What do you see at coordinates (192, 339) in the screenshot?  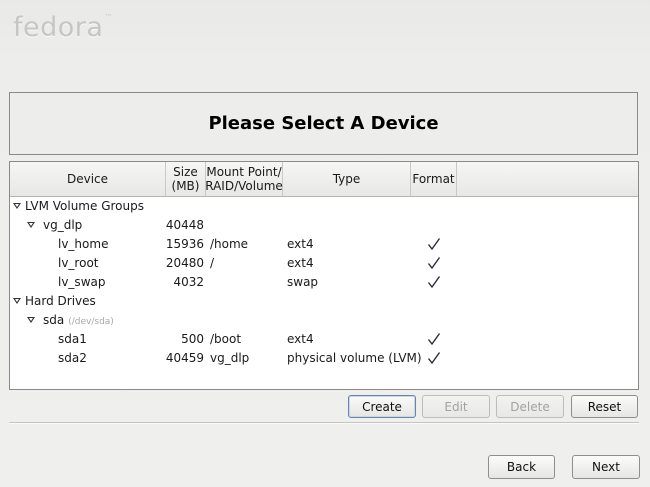 I see `size-cell: 500` at bounding box center [192, 339].